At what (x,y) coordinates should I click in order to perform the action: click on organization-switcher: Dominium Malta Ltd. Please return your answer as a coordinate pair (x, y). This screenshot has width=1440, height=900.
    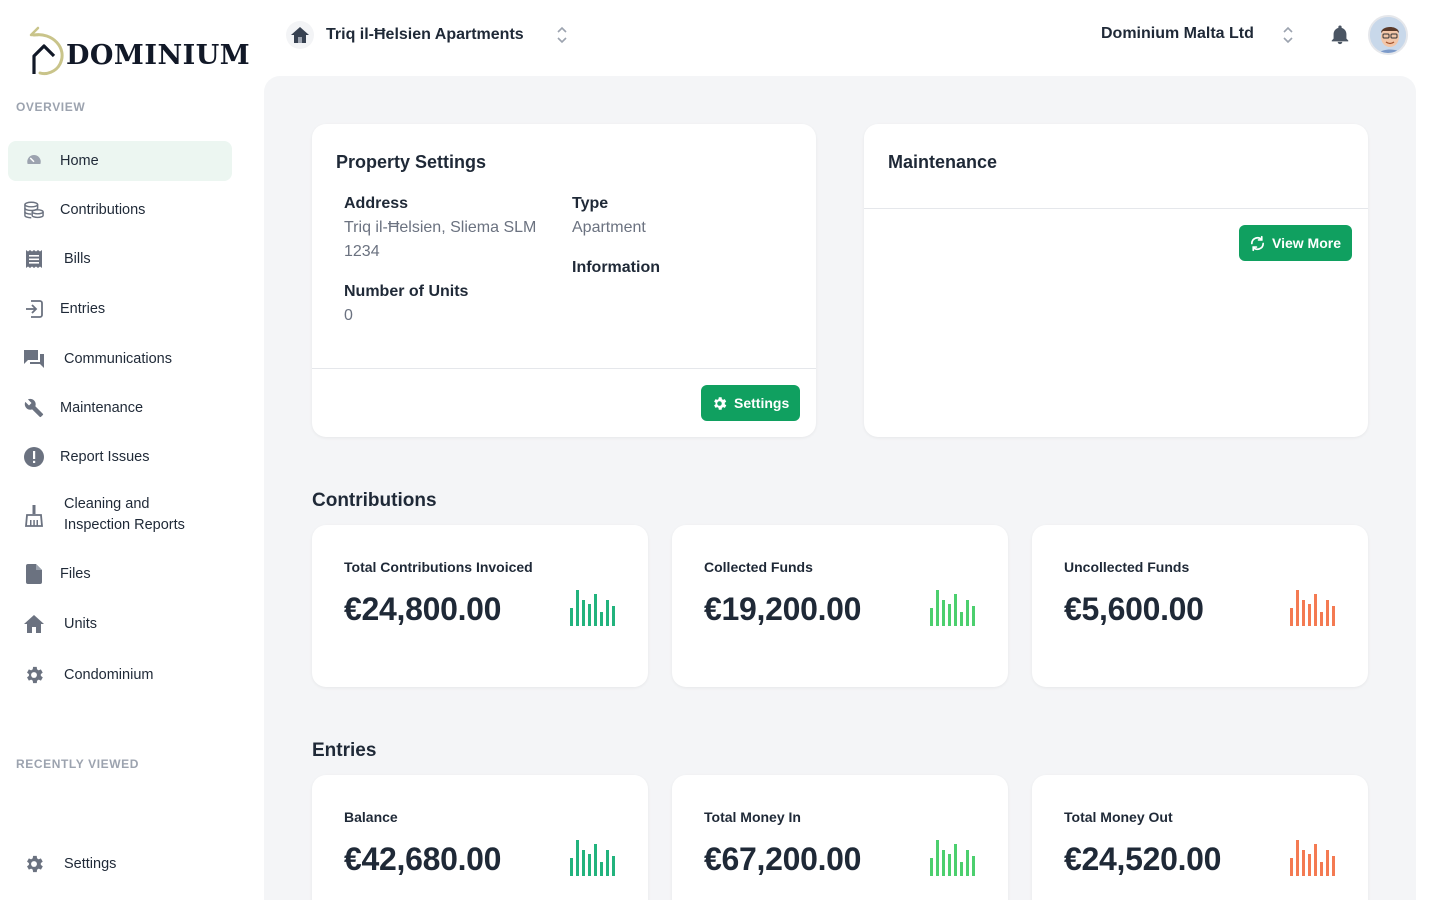
    Looking at the image, I should click on (1177, 34).